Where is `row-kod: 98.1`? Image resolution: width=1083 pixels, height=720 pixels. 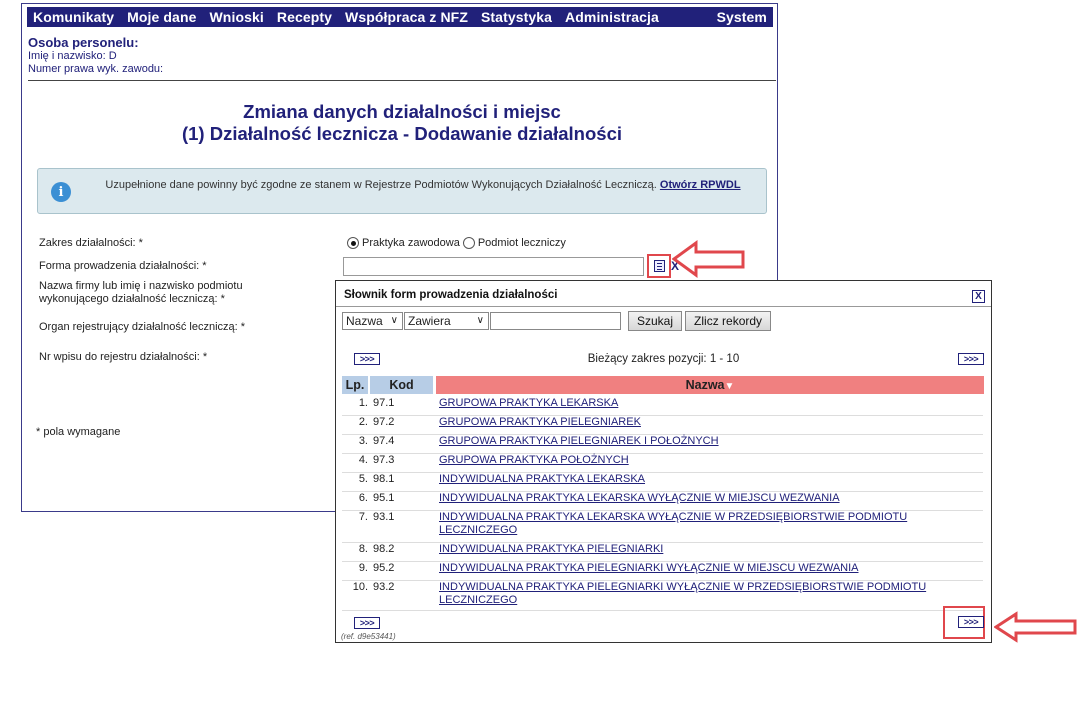
row-kod: 98.1 is located at coordinates (384, 479).